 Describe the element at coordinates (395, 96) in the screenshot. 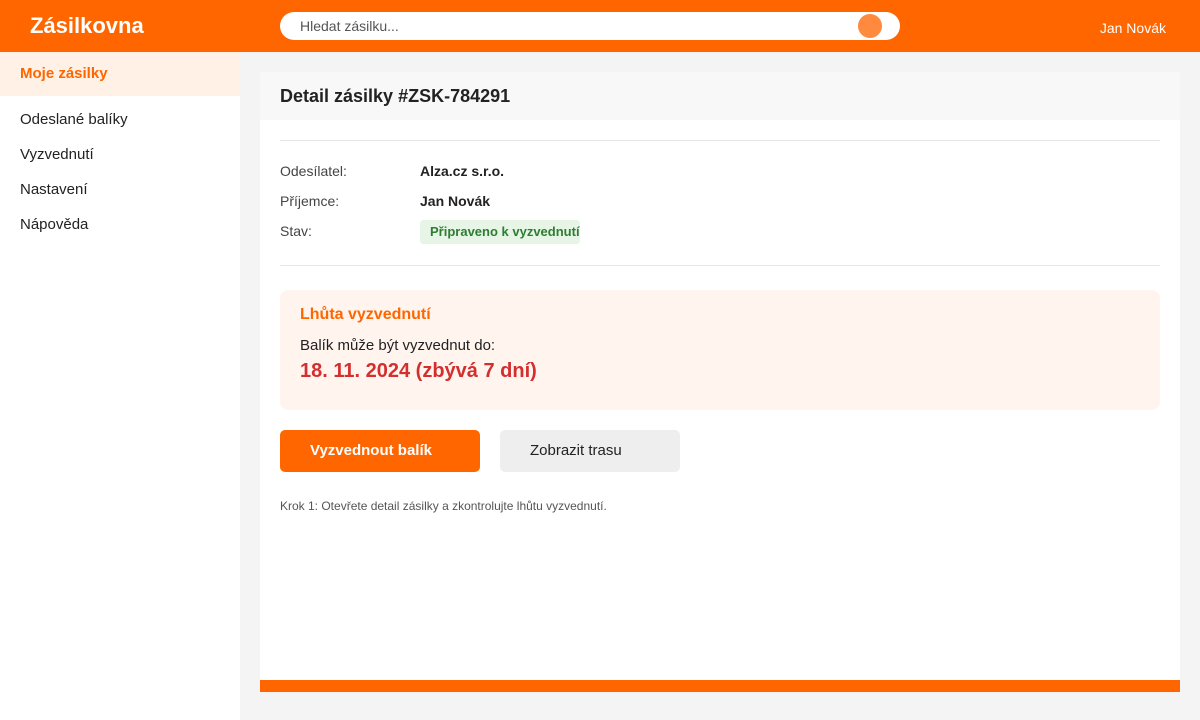

I see `page-title: Detail zásilky #ZSK-784291` at that location.